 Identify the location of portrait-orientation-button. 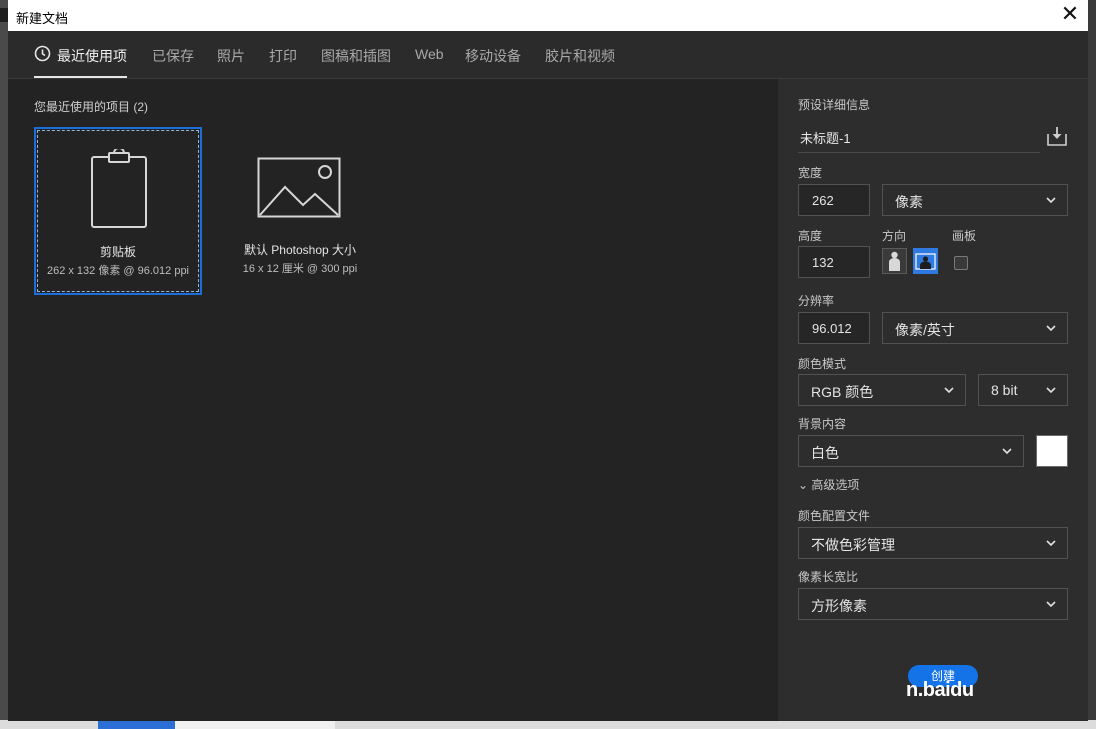
(894, 261).